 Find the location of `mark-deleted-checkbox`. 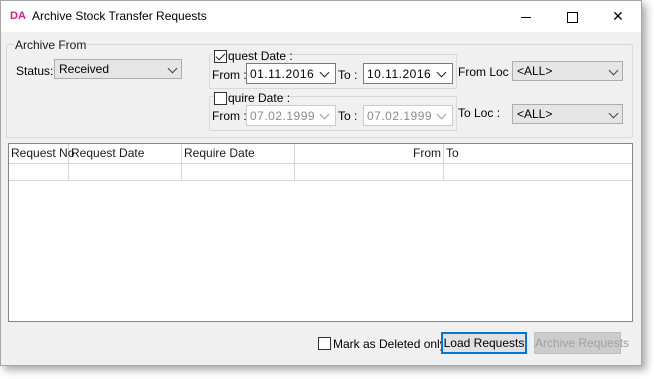

mark-deleted-checkbox is located at coordinates (324, 343).